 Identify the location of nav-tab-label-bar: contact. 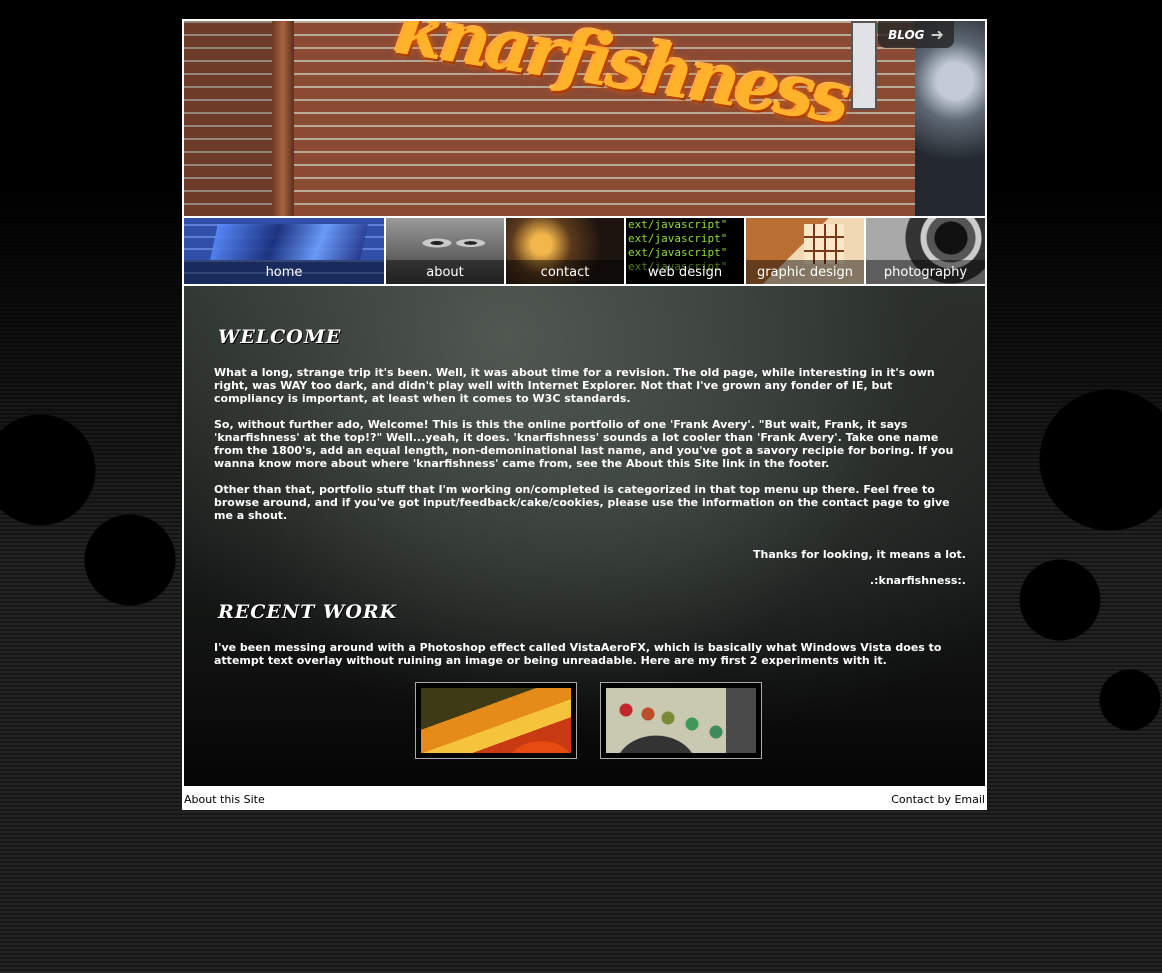
(565, 272).